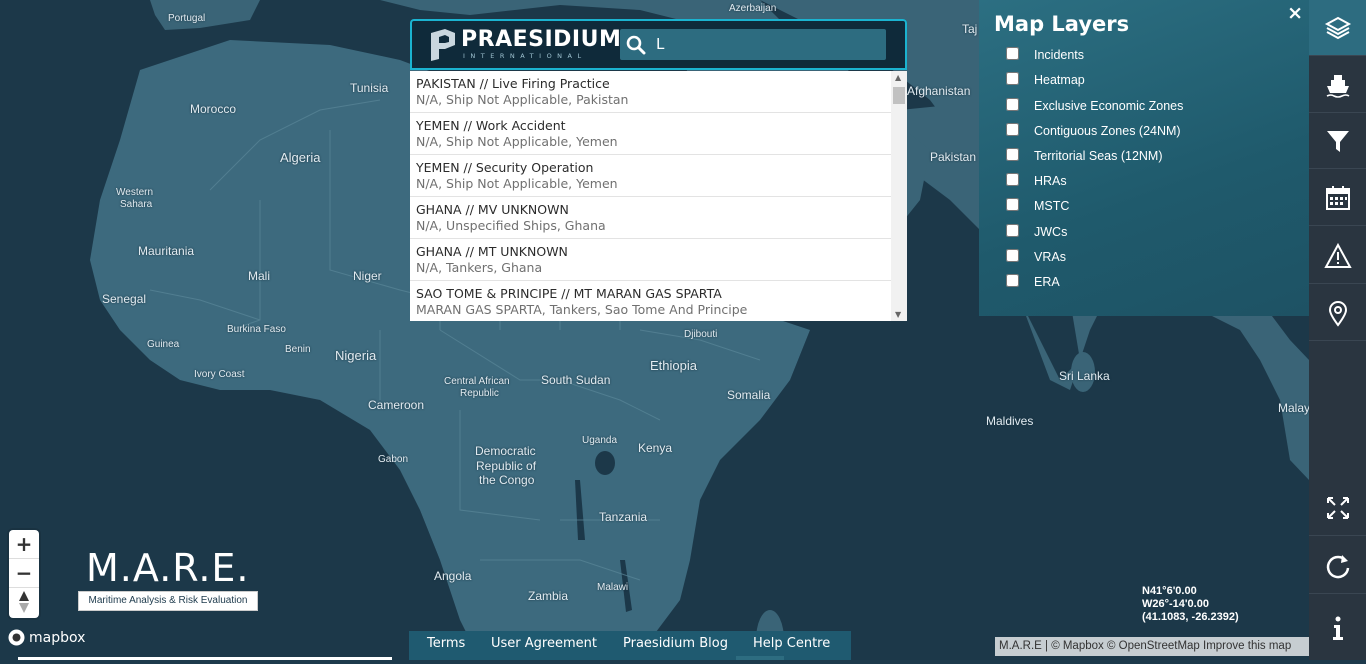 The image size is (1366, 664). What do you see at coordinates (953, 157) in the screenshot?
I see `map-label-pakistan: Pakistan` at bounding box center [953, 157].